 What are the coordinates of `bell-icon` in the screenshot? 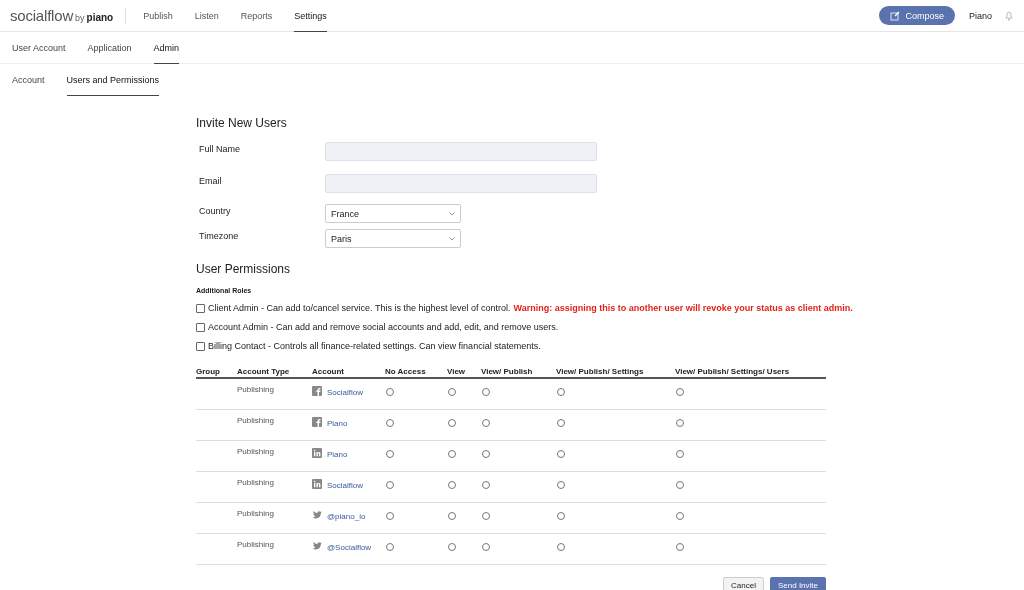 It's located at (1009, 15).